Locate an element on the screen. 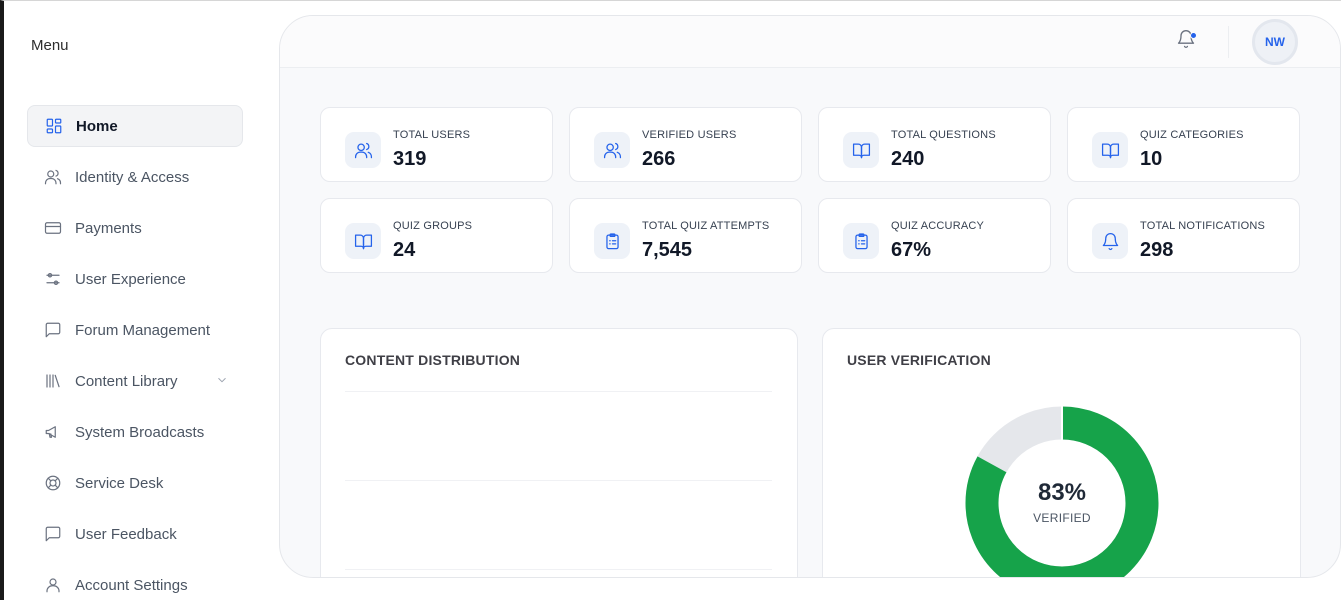 The width and height of the screenshot is (1341, 600). sidebar-item-system-broadcasts: System Broadcasts is located at coordinates (135, 432).